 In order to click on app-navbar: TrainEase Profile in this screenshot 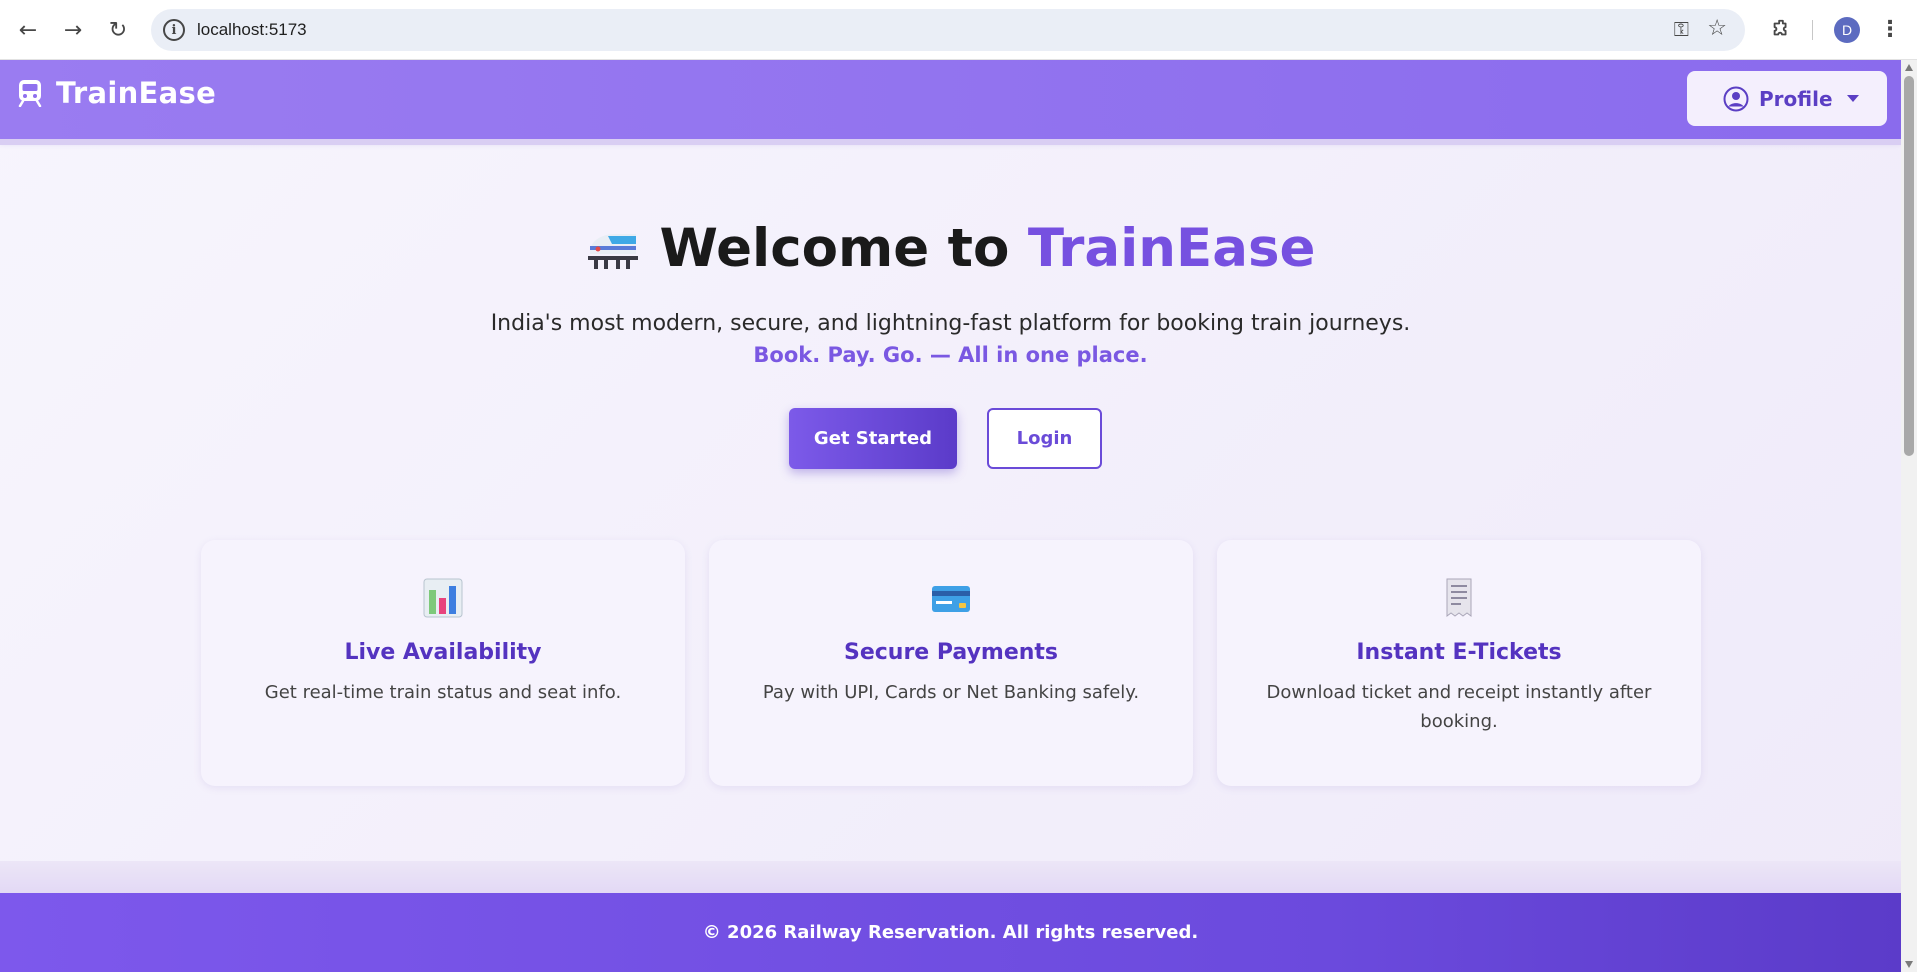, I will do `click(950, 99)`.